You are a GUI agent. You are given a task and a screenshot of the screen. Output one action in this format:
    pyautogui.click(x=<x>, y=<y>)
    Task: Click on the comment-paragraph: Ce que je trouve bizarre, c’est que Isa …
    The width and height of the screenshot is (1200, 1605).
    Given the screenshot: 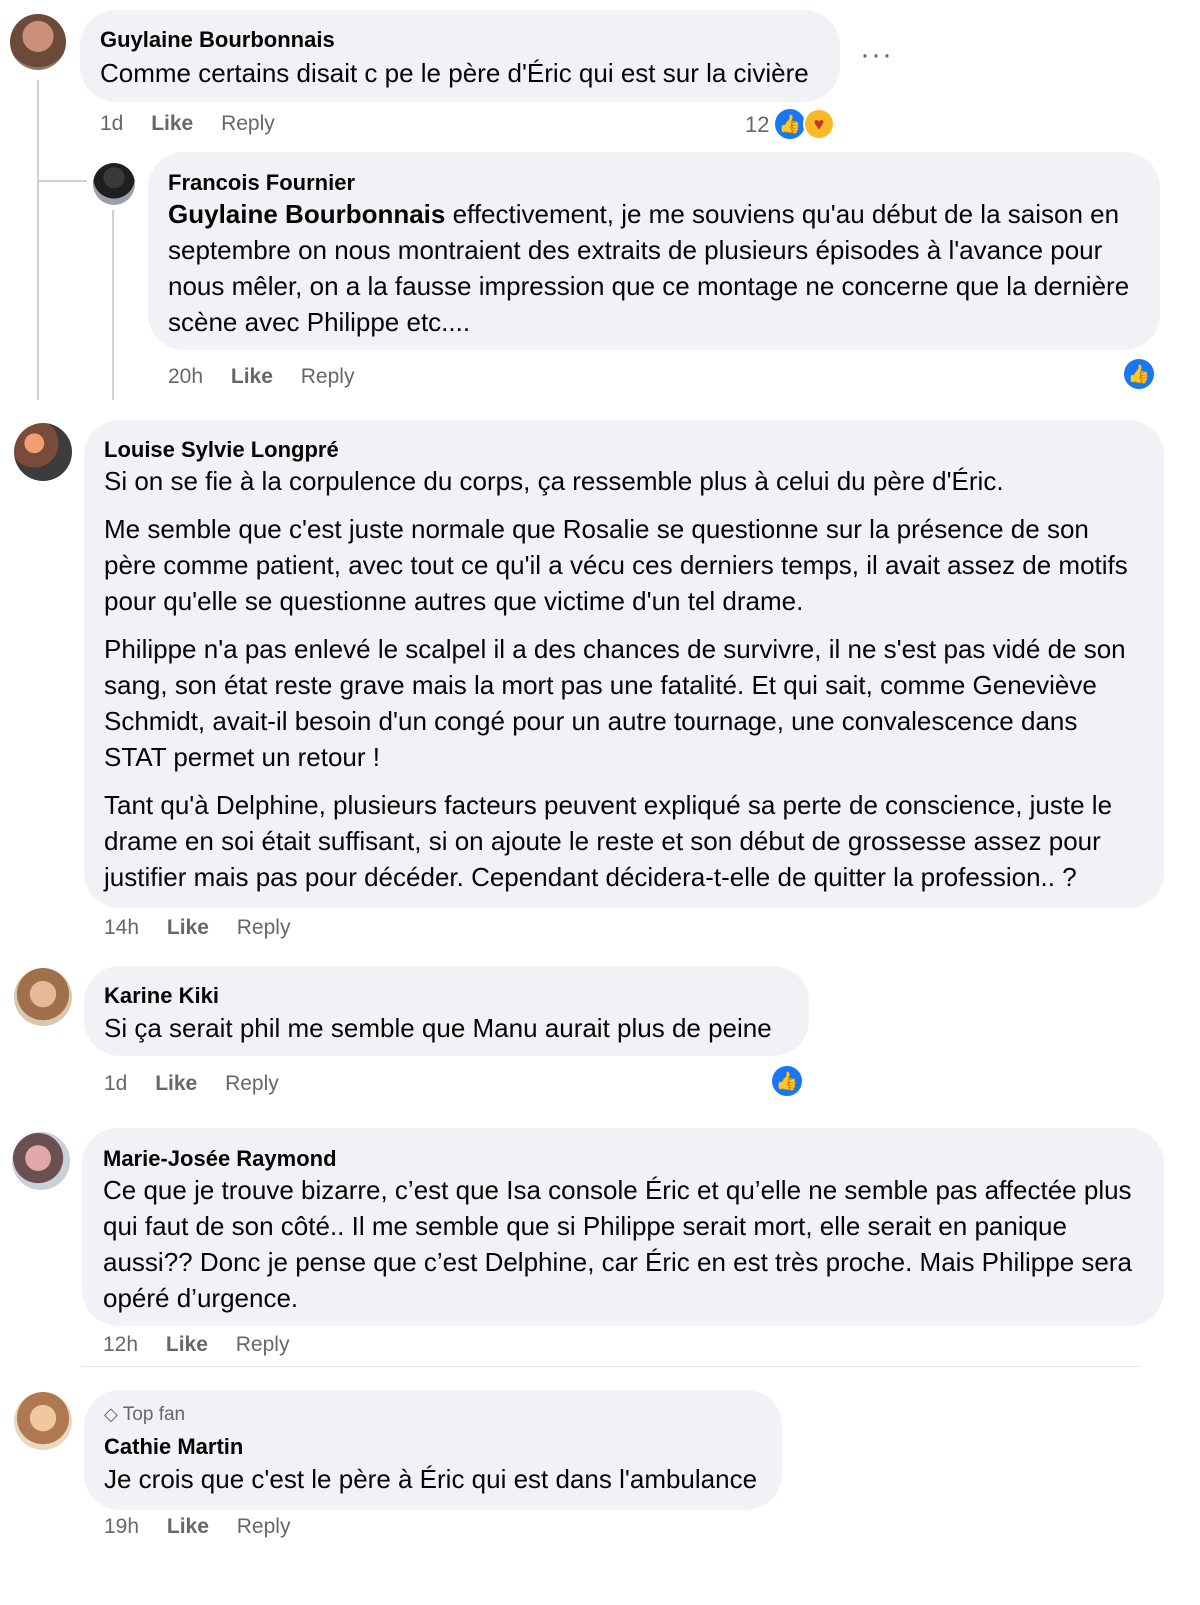 What is the action you would take?
    pyautogui.click(x=617, y=1244)
    